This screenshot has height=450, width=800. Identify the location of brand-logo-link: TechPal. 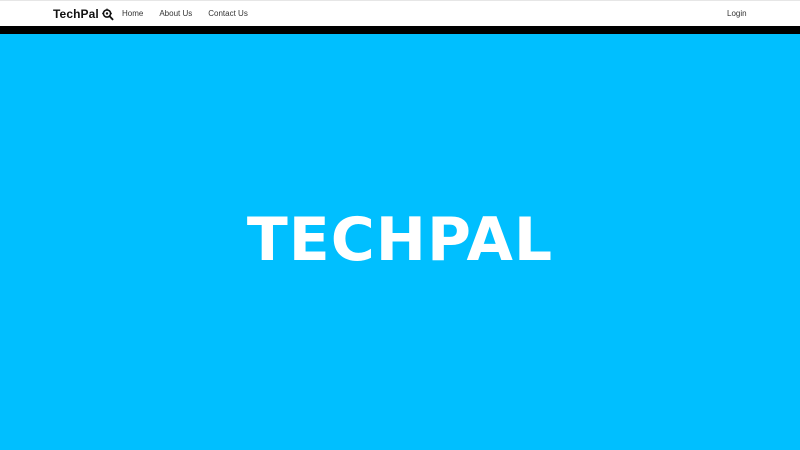
(83, 14).